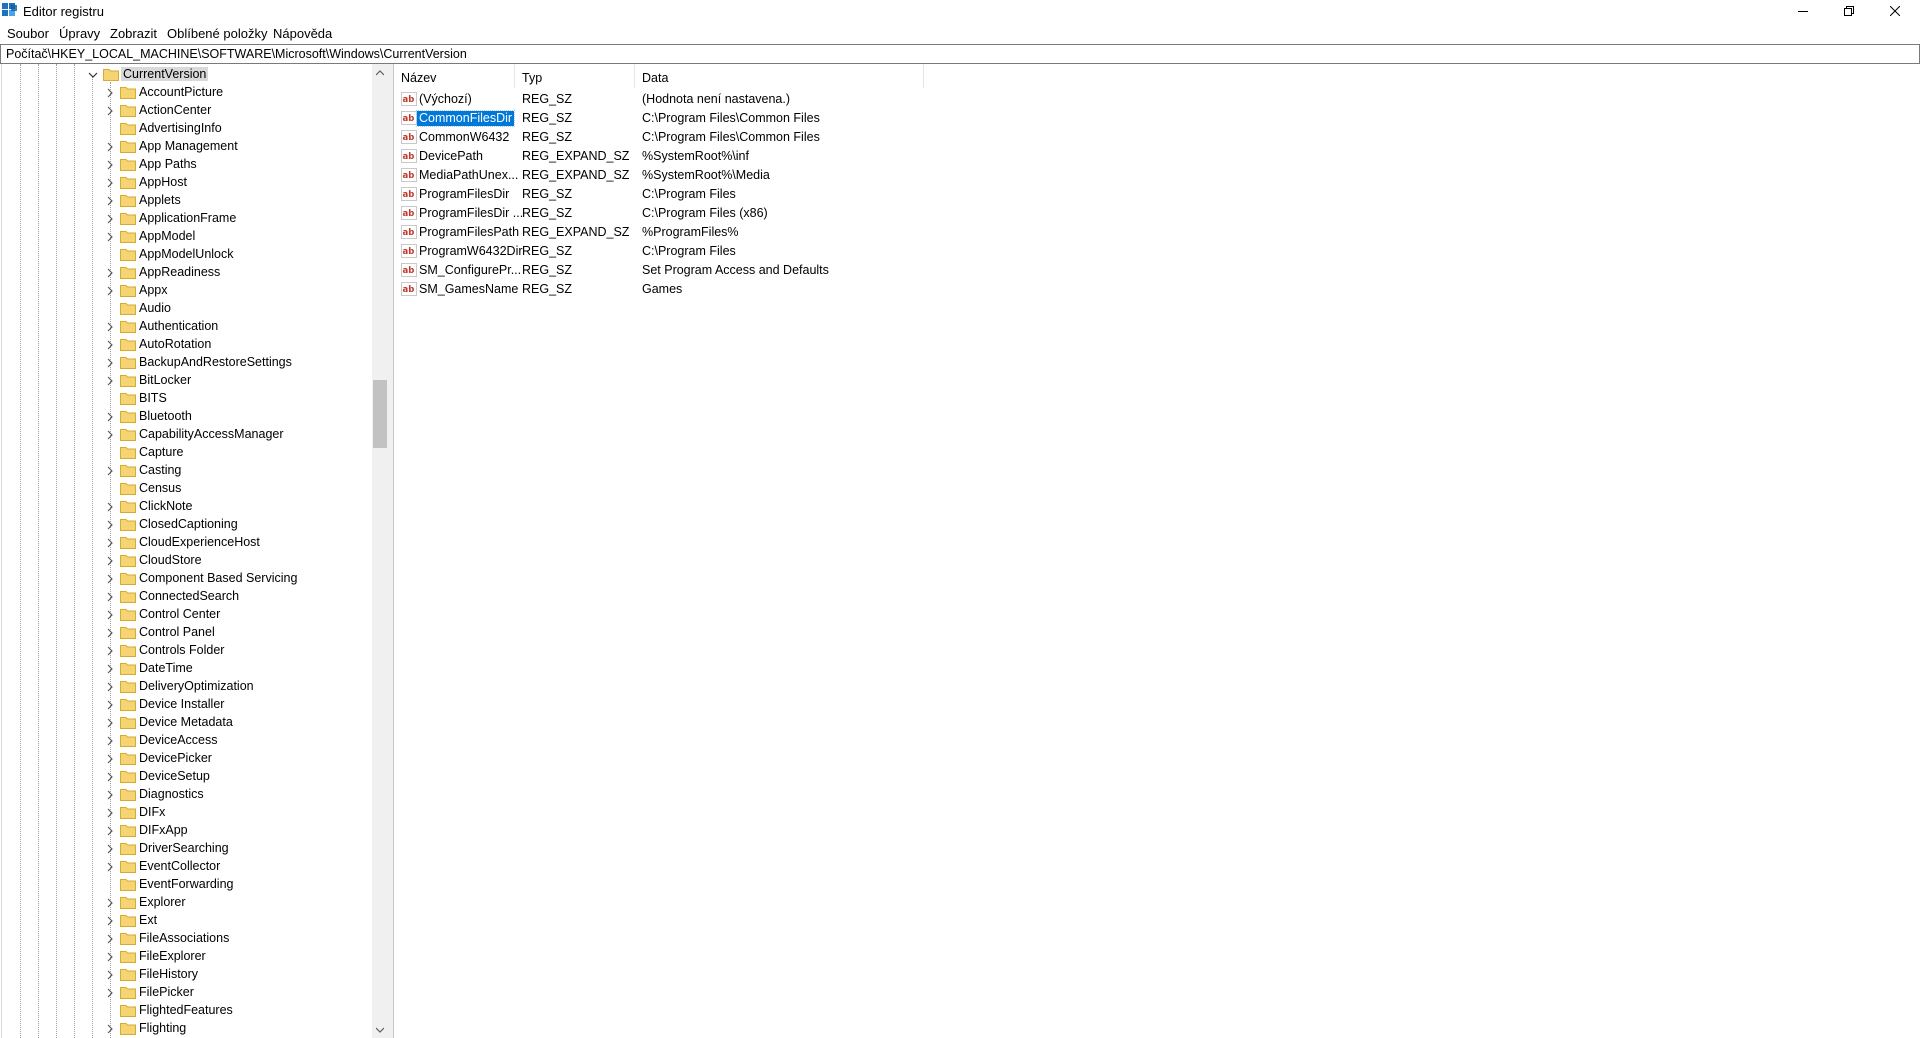 This screenshot has width=1920, height=1038. What do you see at coordinates (188, 237) in the screenshot?
I see `tree-item-appmodel: AppModel` at bounding box center [188, 237].